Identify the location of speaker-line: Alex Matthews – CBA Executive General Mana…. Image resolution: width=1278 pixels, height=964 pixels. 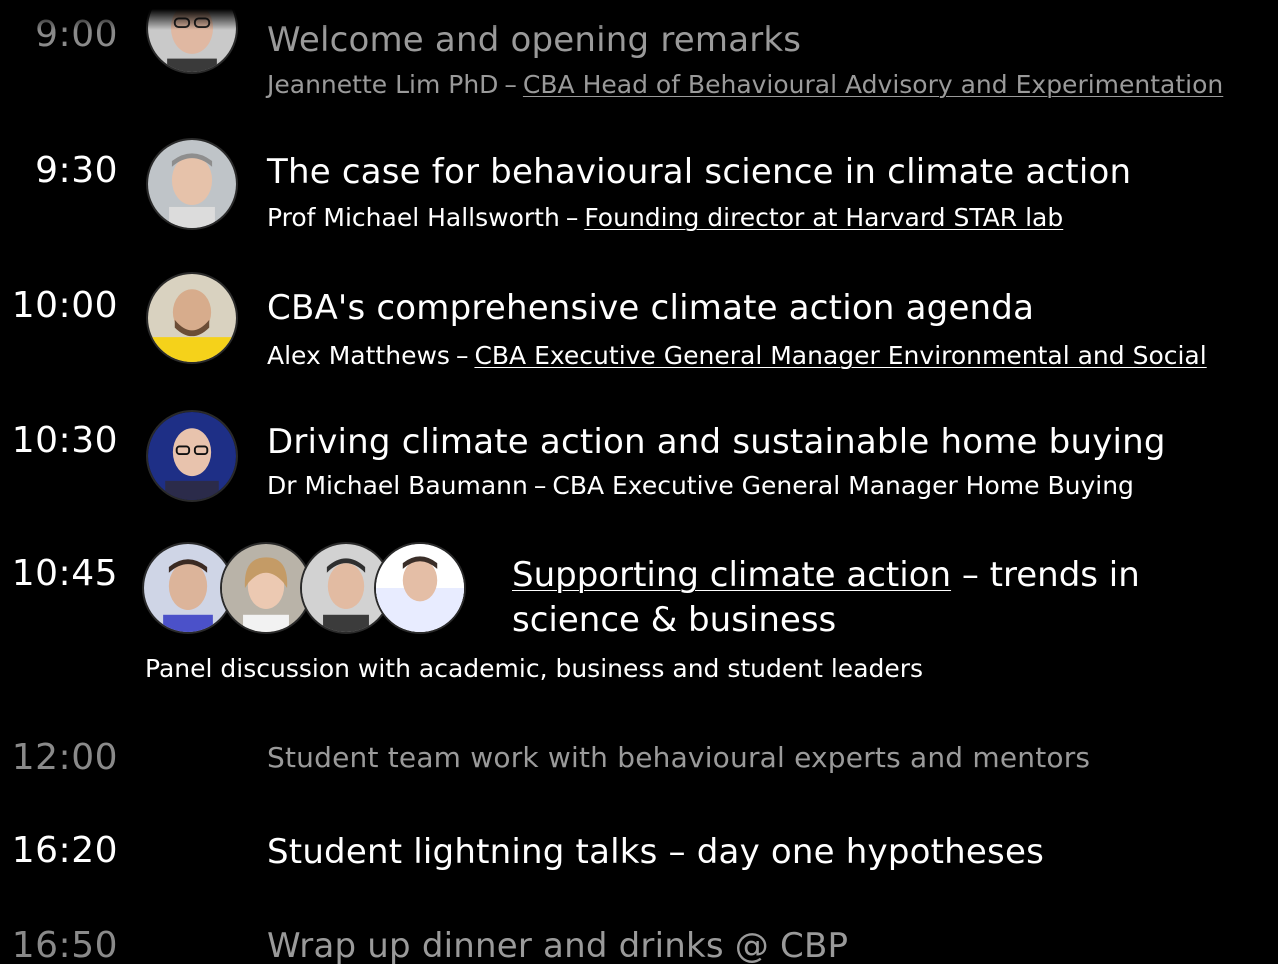
(737, 355).